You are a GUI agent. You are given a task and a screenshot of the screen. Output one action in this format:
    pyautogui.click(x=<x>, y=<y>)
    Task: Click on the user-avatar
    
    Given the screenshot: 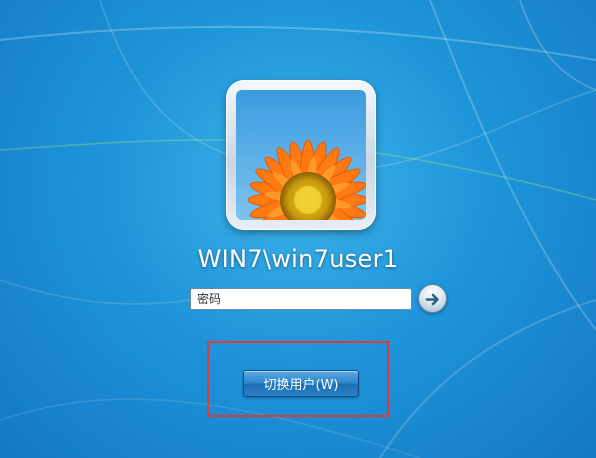 What is the action you would take?
    pyautogui.click(x=301, y=155)
    